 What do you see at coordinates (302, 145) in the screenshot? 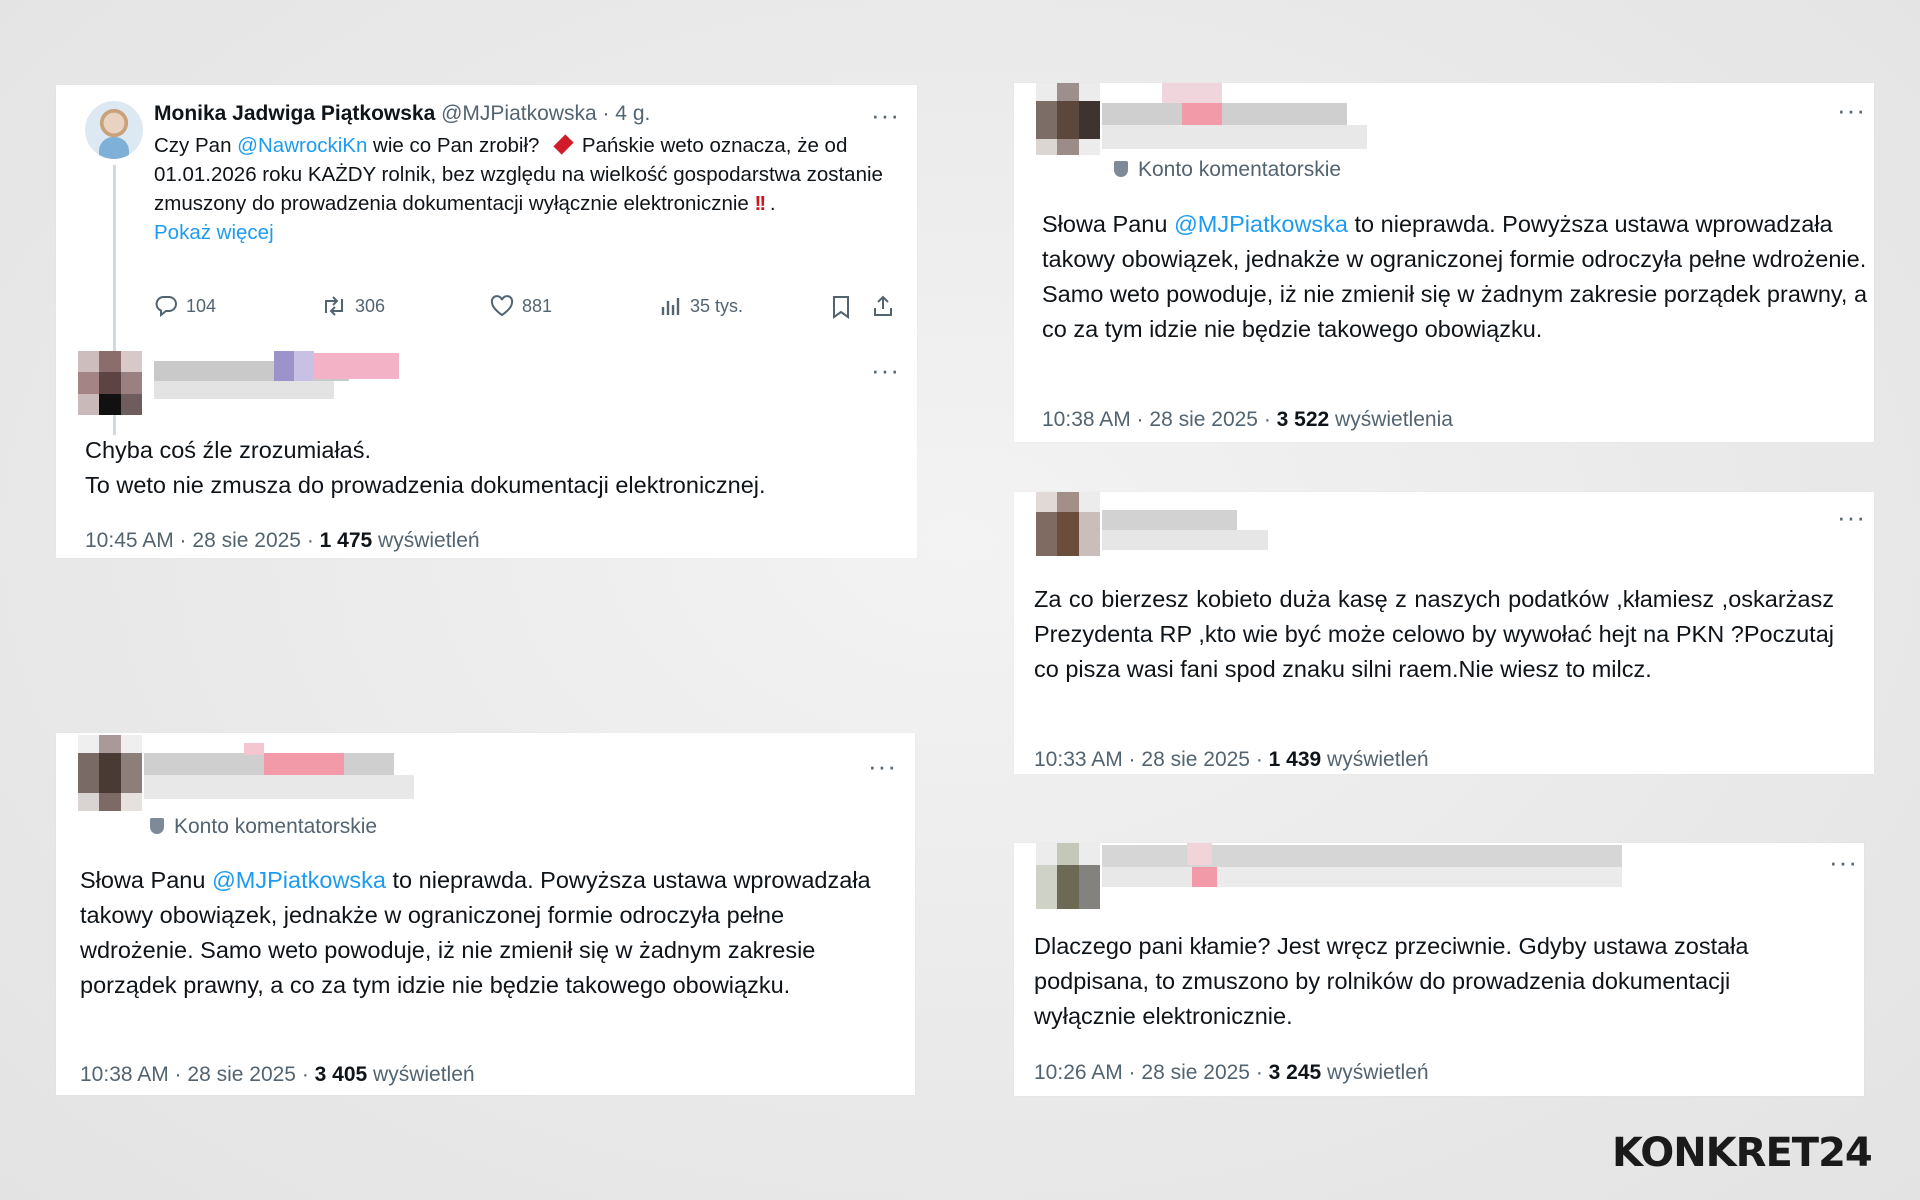
I see `mention-link: @NawrockiKn` at bounding box center [302, 145].